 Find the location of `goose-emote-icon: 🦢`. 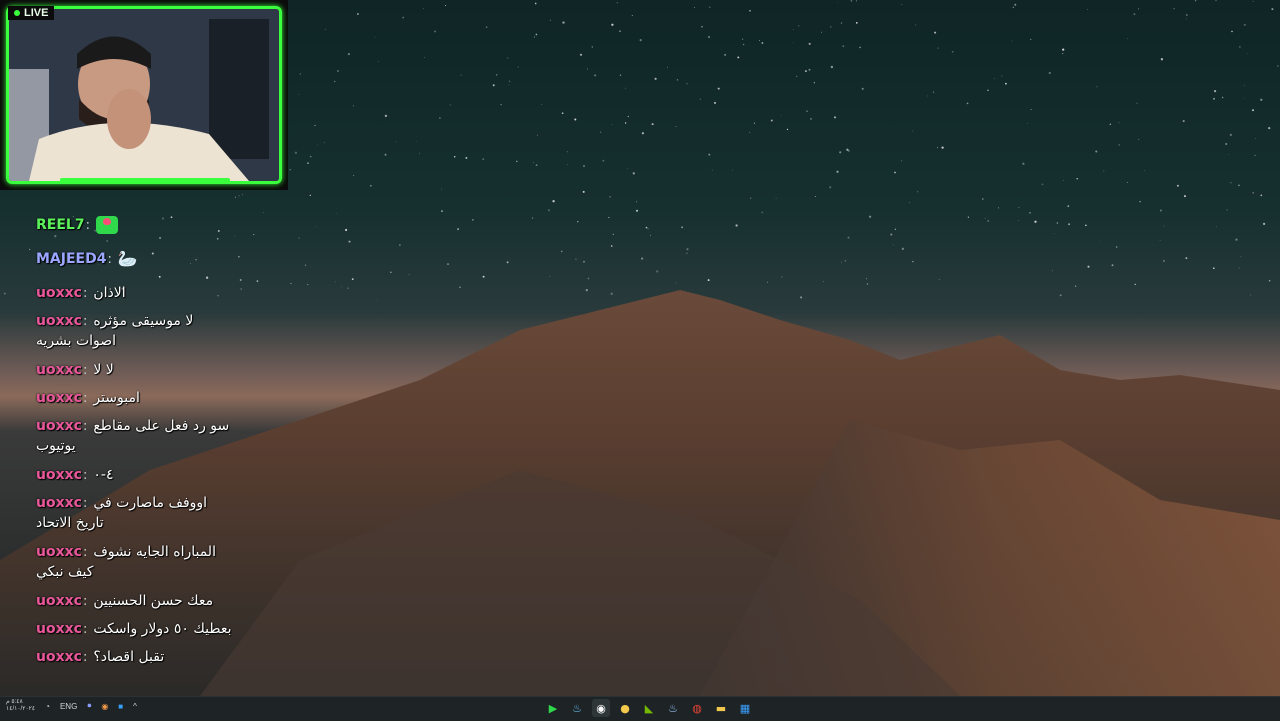

goose-emote-icon: 🦢 is located at coordinates (127, 258).